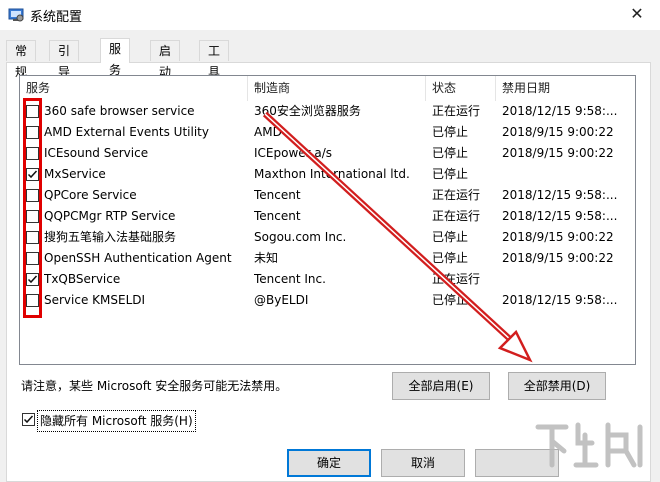 This screenshot has width=660, height=482. What do you see at coordinates (565, 88) in the screenshot?
I see `column-header-disabled-date: 禁用日期` at bounding box center [565, 88].